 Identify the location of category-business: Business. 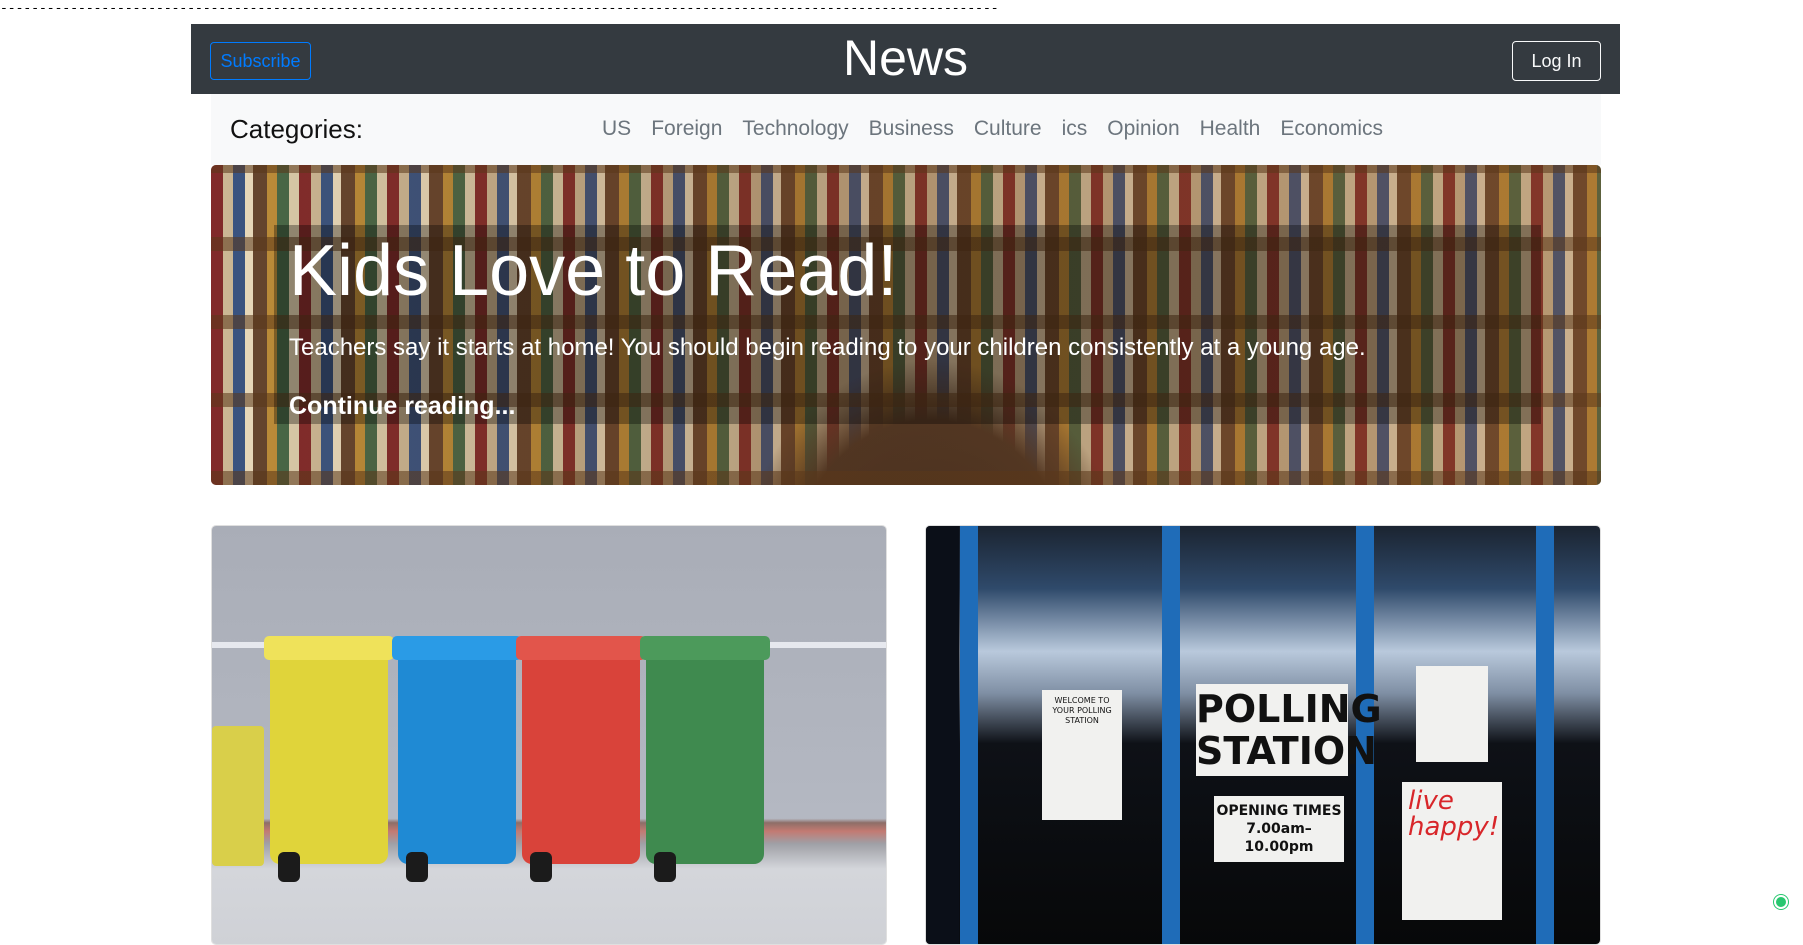
(911, 129).